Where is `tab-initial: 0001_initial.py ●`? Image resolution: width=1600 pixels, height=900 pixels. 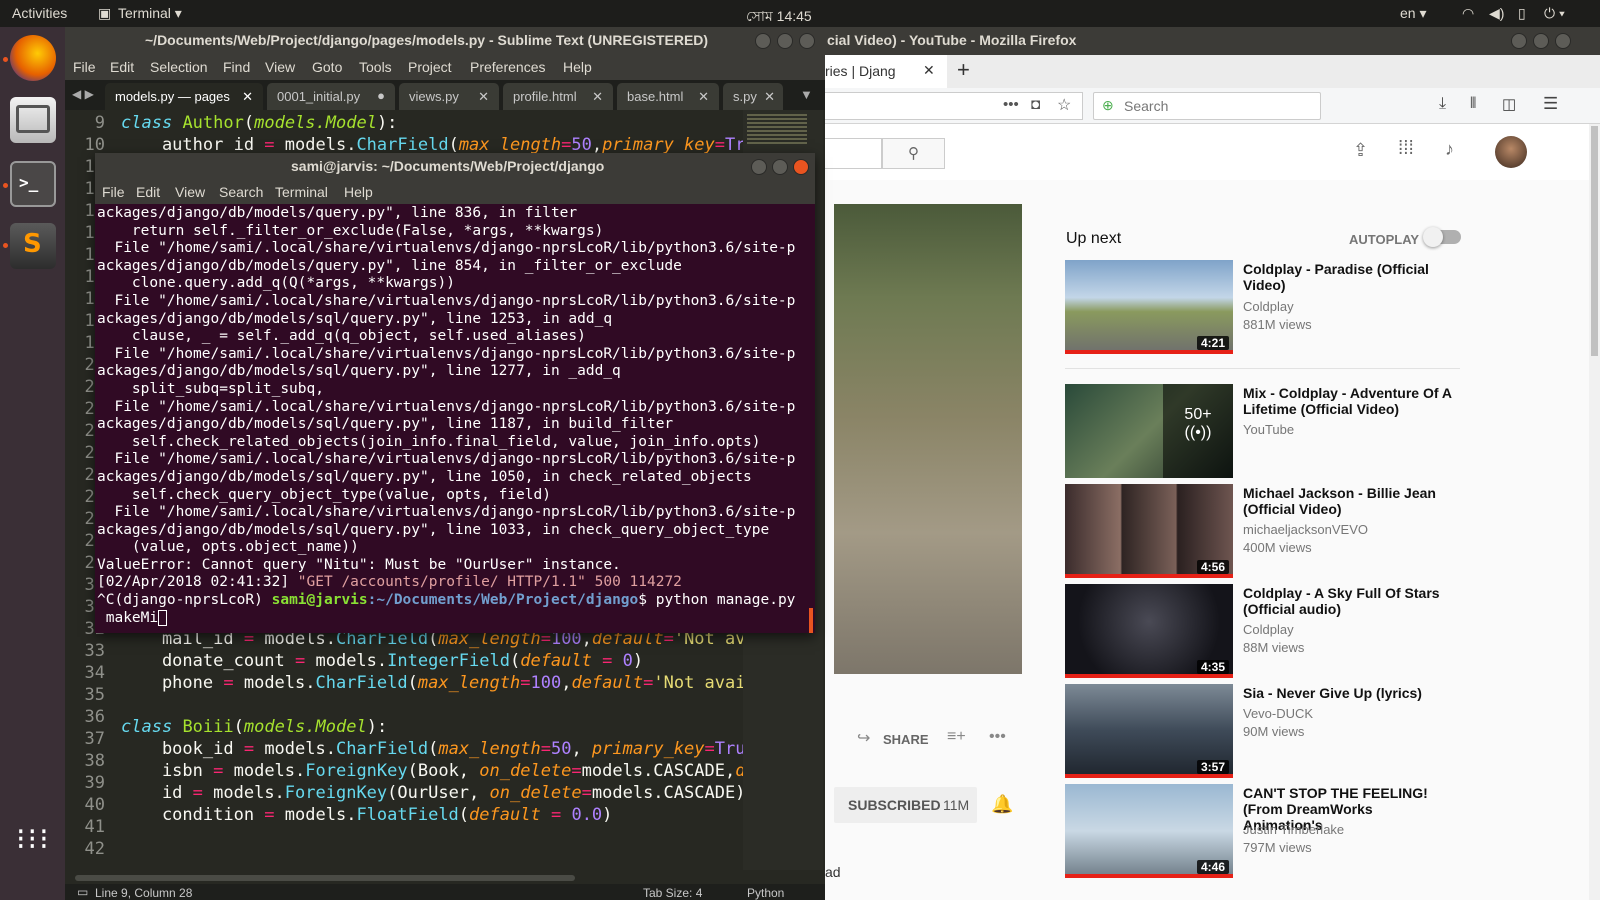 tab-initial: 0001_initial.py ● is located at coordinates (331, 96).